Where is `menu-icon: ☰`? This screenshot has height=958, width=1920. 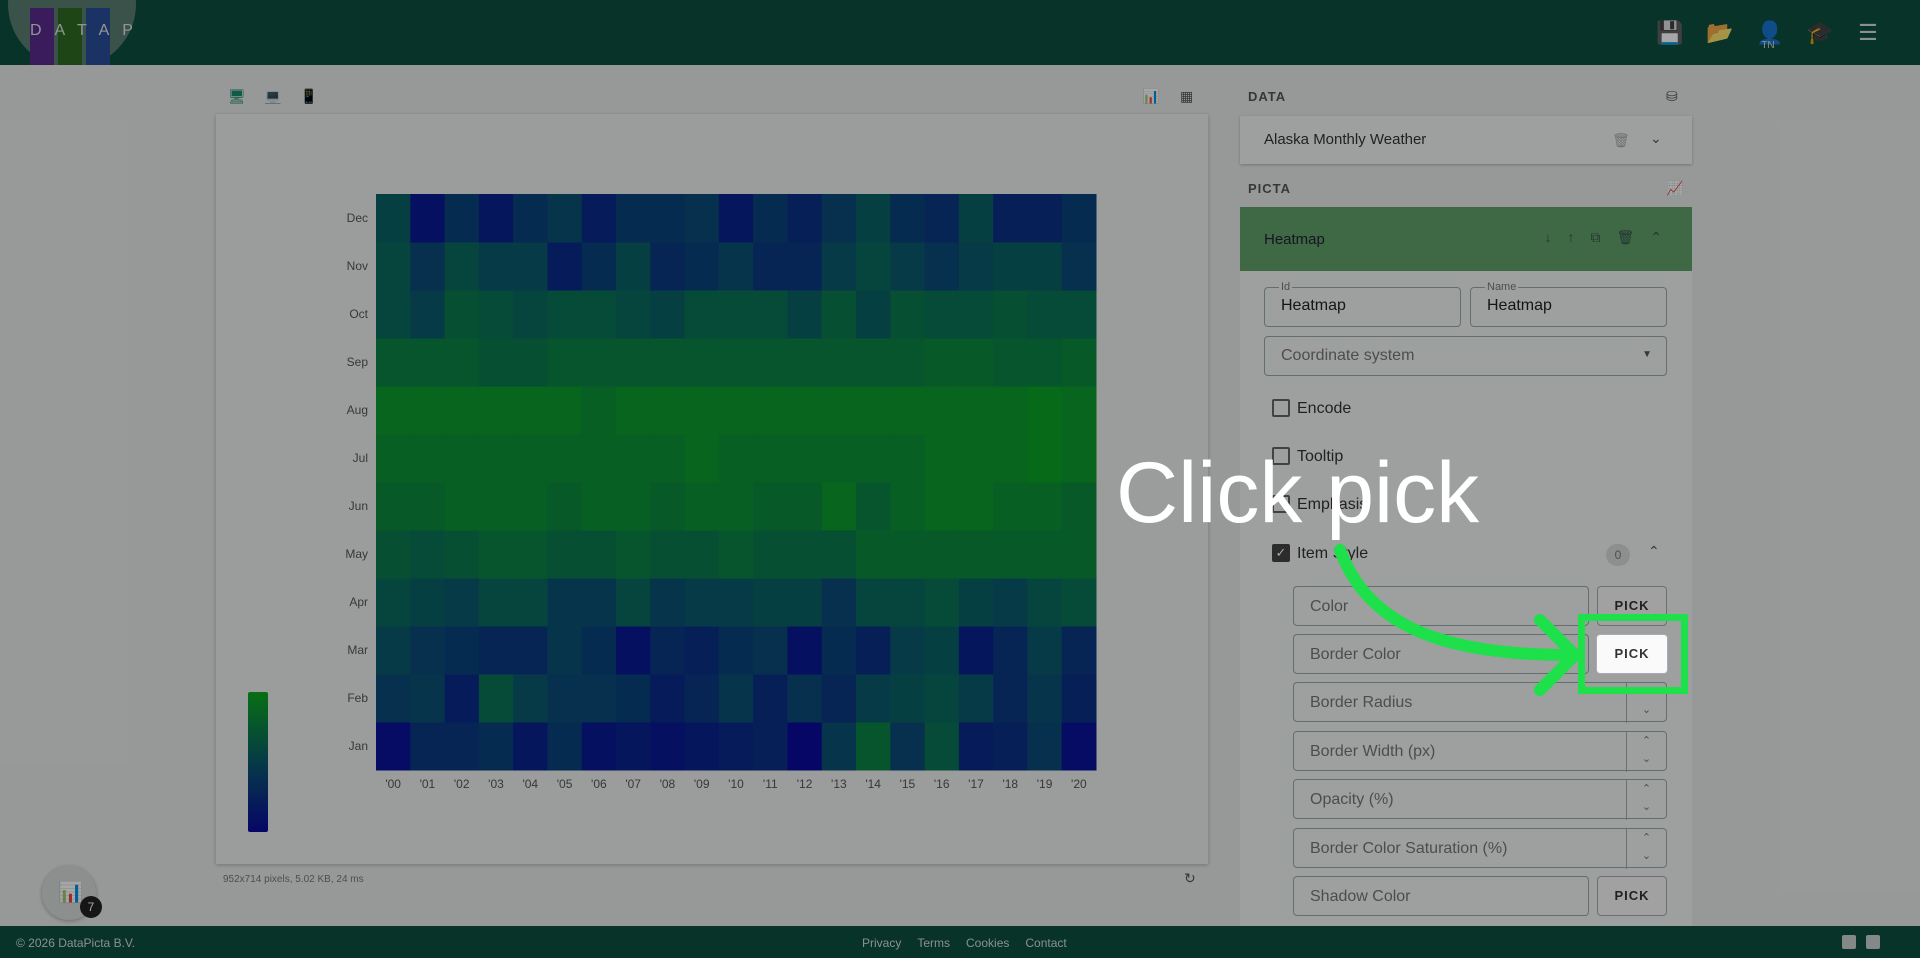 menu-icon: ☰ is located at coordinates (1868, 33).